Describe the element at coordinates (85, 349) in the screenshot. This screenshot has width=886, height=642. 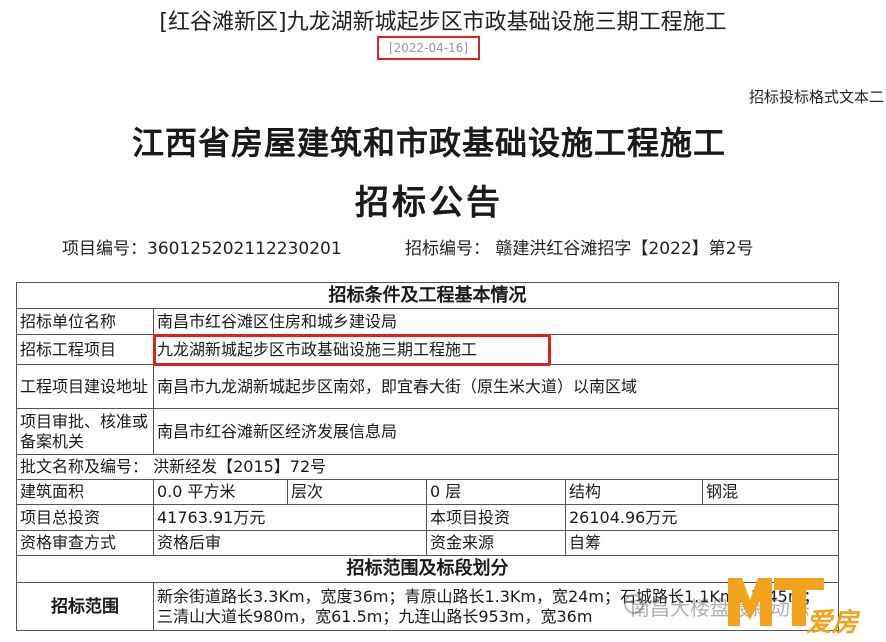
I see `project-label: 招标工程项目` at that location.